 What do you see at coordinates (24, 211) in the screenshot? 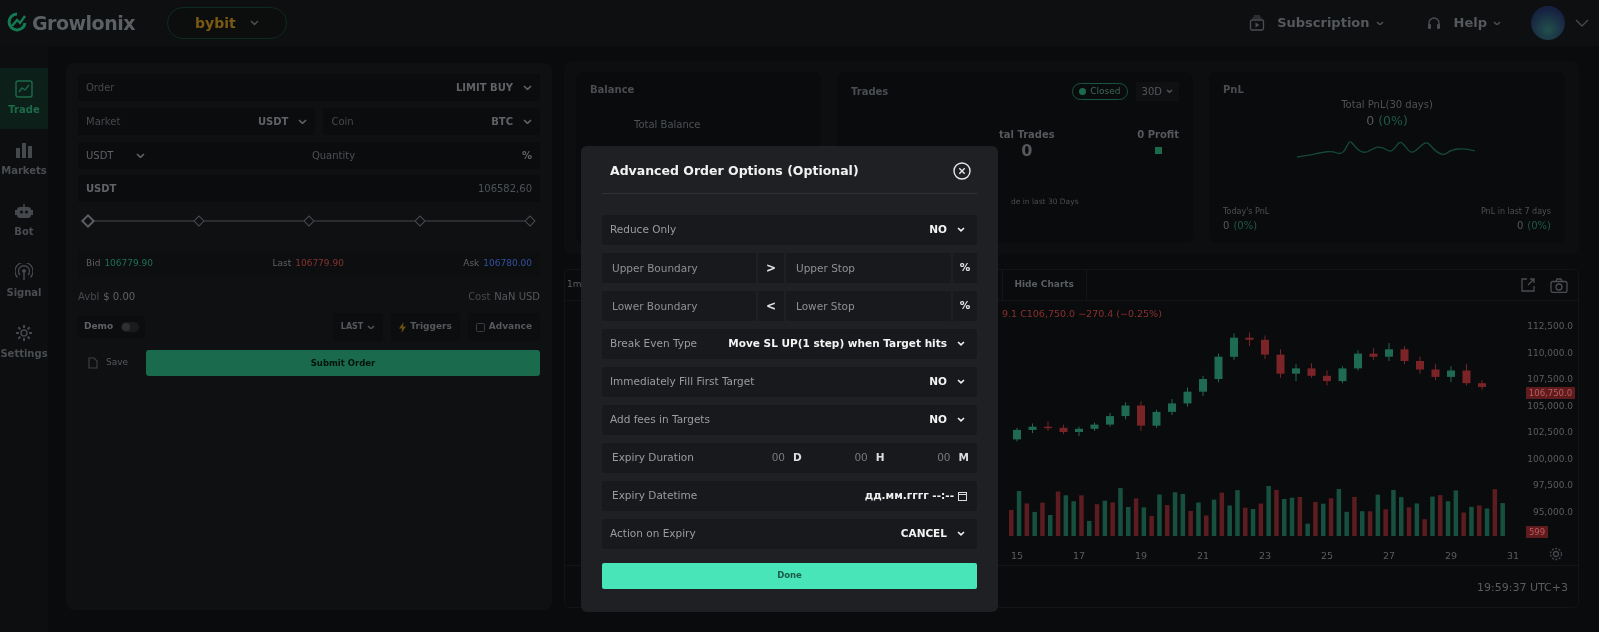
I see `robot-icon` at bounding box center [24, 211].